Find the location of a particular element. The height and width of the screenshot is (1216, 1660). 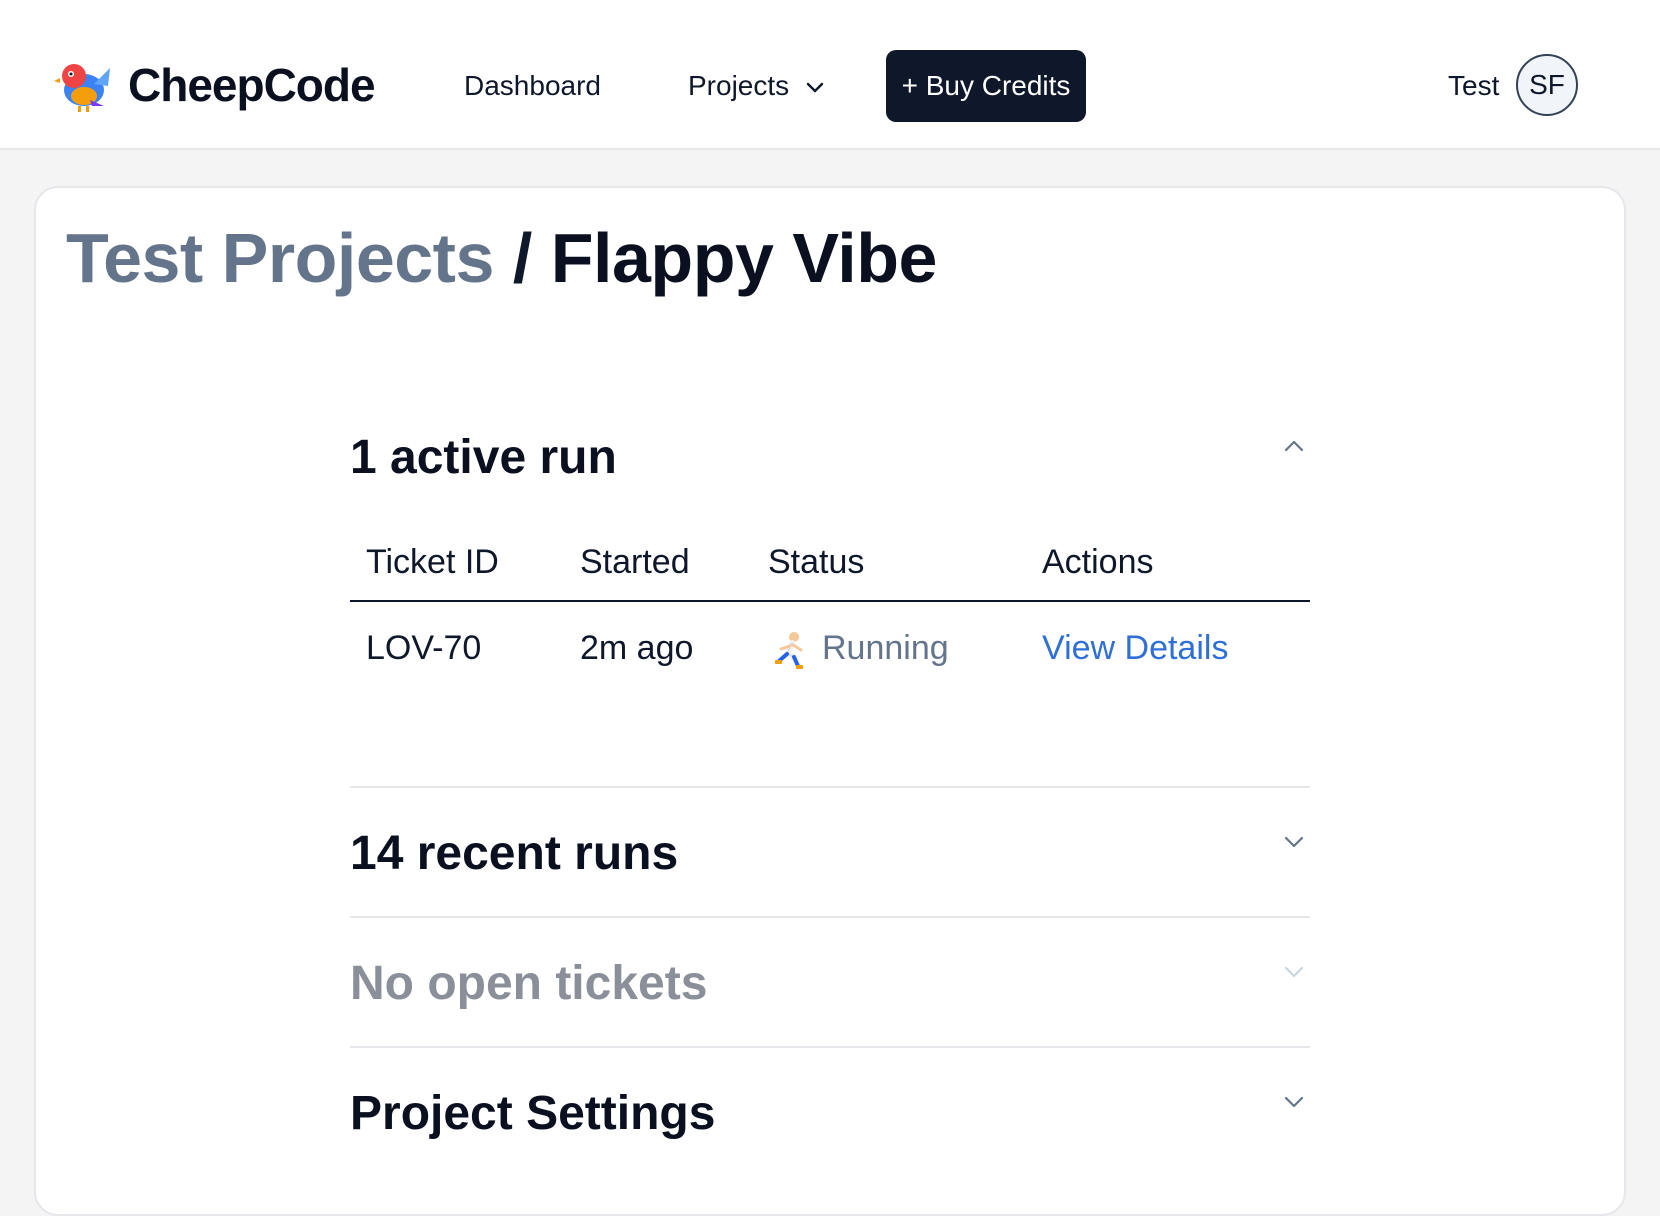

started-cell: 2m ago is located at coordinates (637, 648).